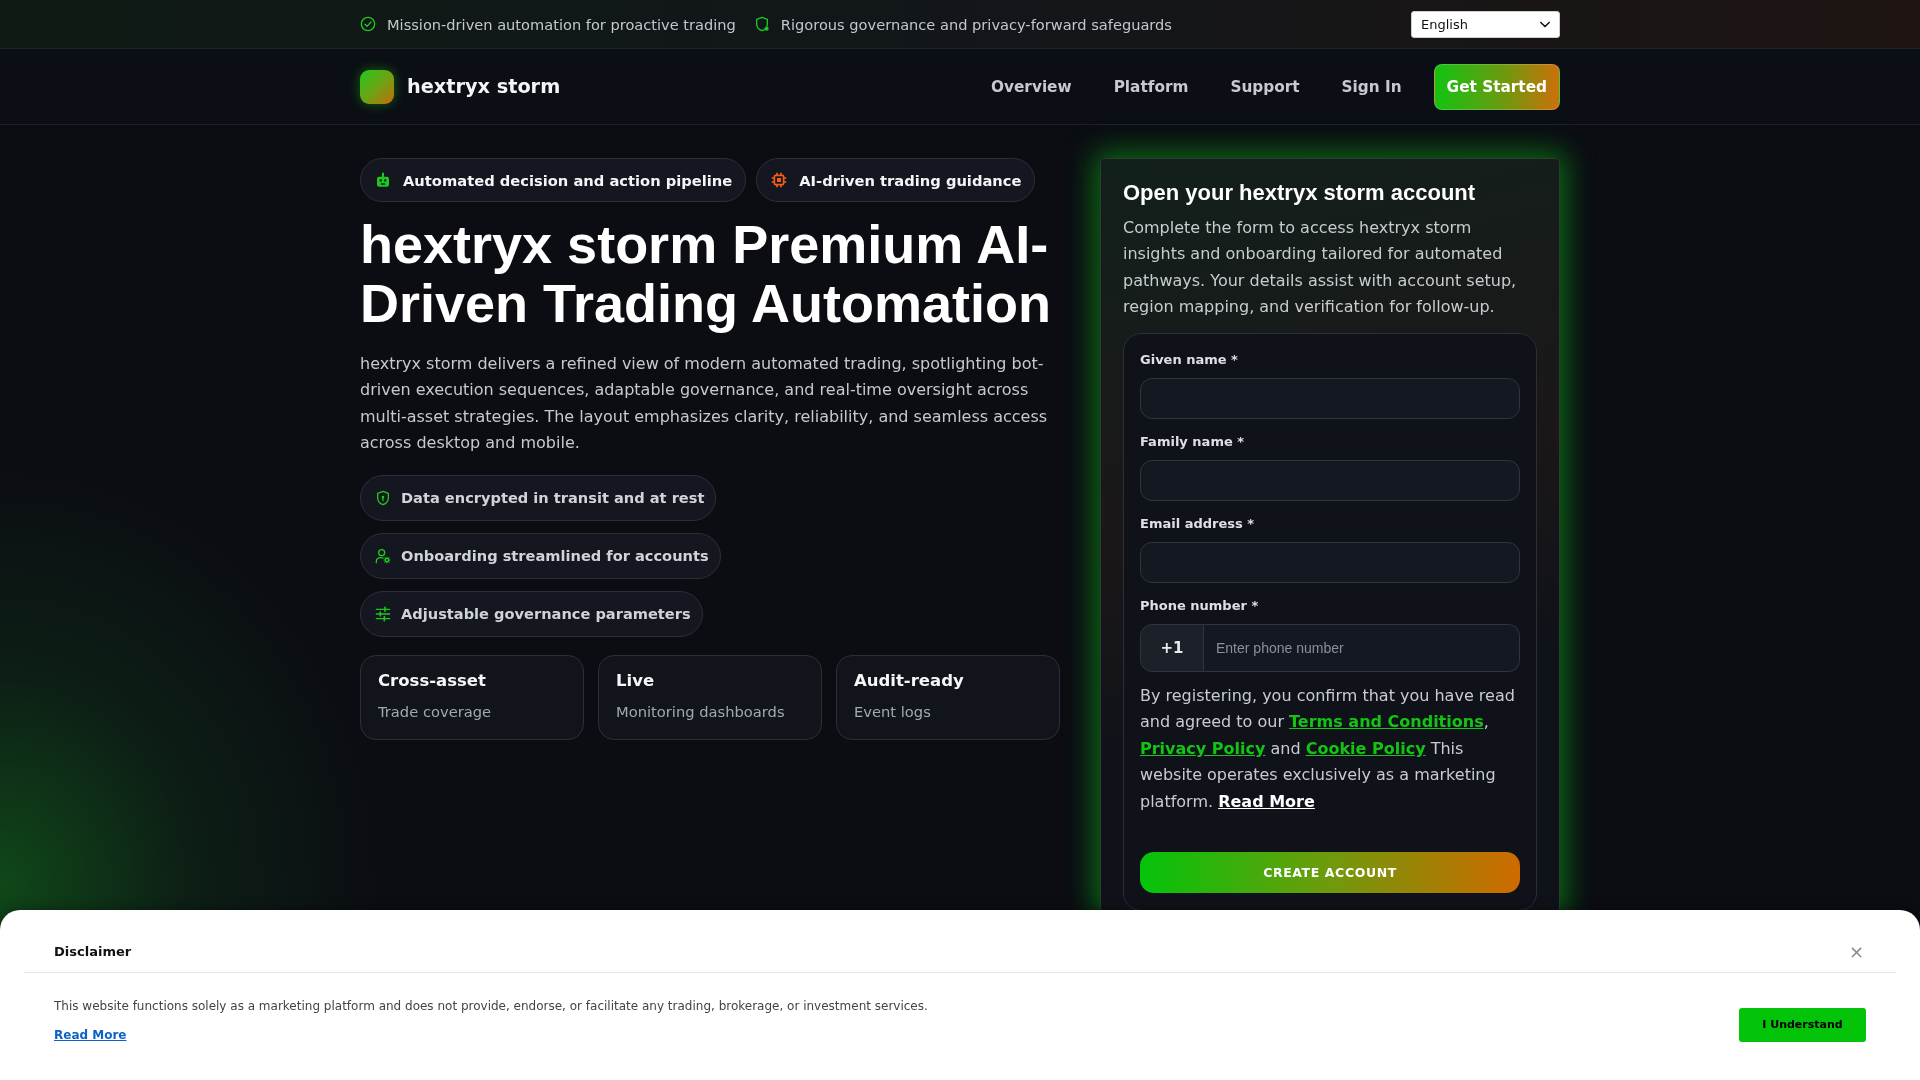 This screenshot has height=1080, width=1920. Describe the element at coordinates (706, 274) in the screenshot. I see `hero-title: hextryx storm Premium AI-Driven Trading Automation` at that location.